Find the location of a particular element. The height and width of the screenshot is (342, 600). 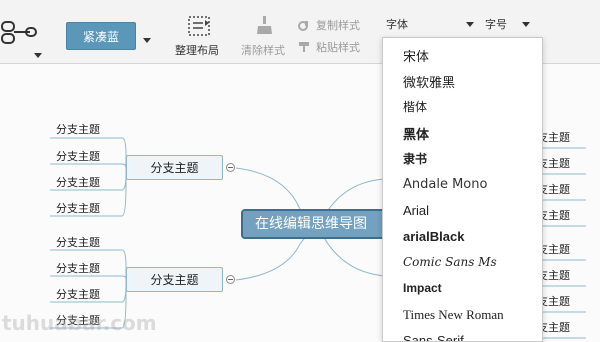

font-option: arialBlack is located at coordinates (433, 236).